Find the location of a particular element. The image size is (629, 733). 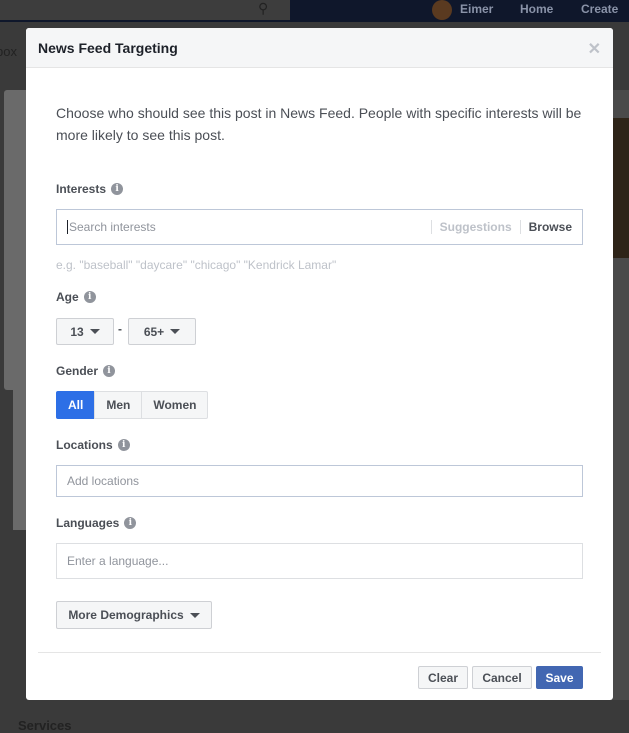

age-label: Age i is located at coordinates (76, 297).